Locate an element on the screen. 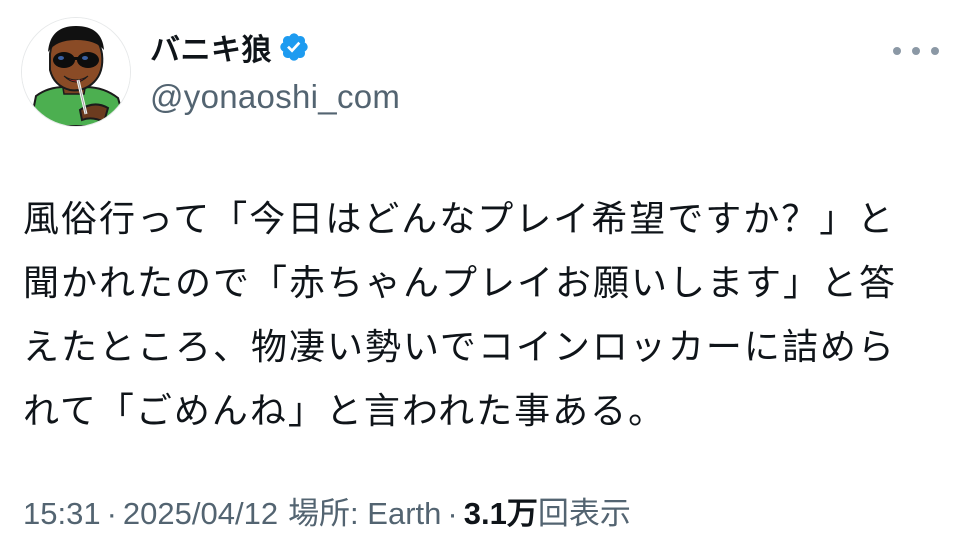 The width and height of the screenshot is (960, 550). tweet-text-line: れて「ごめんね」と言われた事ある。 is located at coordinates (345, 411).